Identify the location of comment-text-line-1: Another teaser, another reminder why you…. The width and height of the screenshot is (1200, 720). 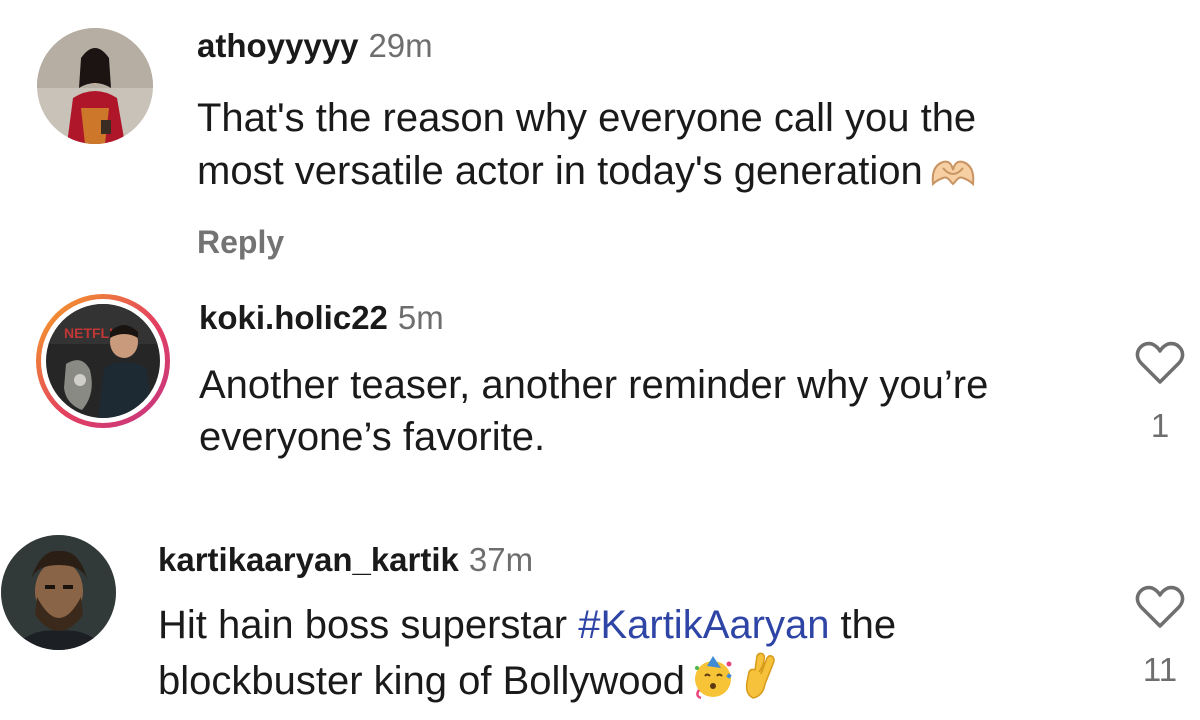
(594, 385).